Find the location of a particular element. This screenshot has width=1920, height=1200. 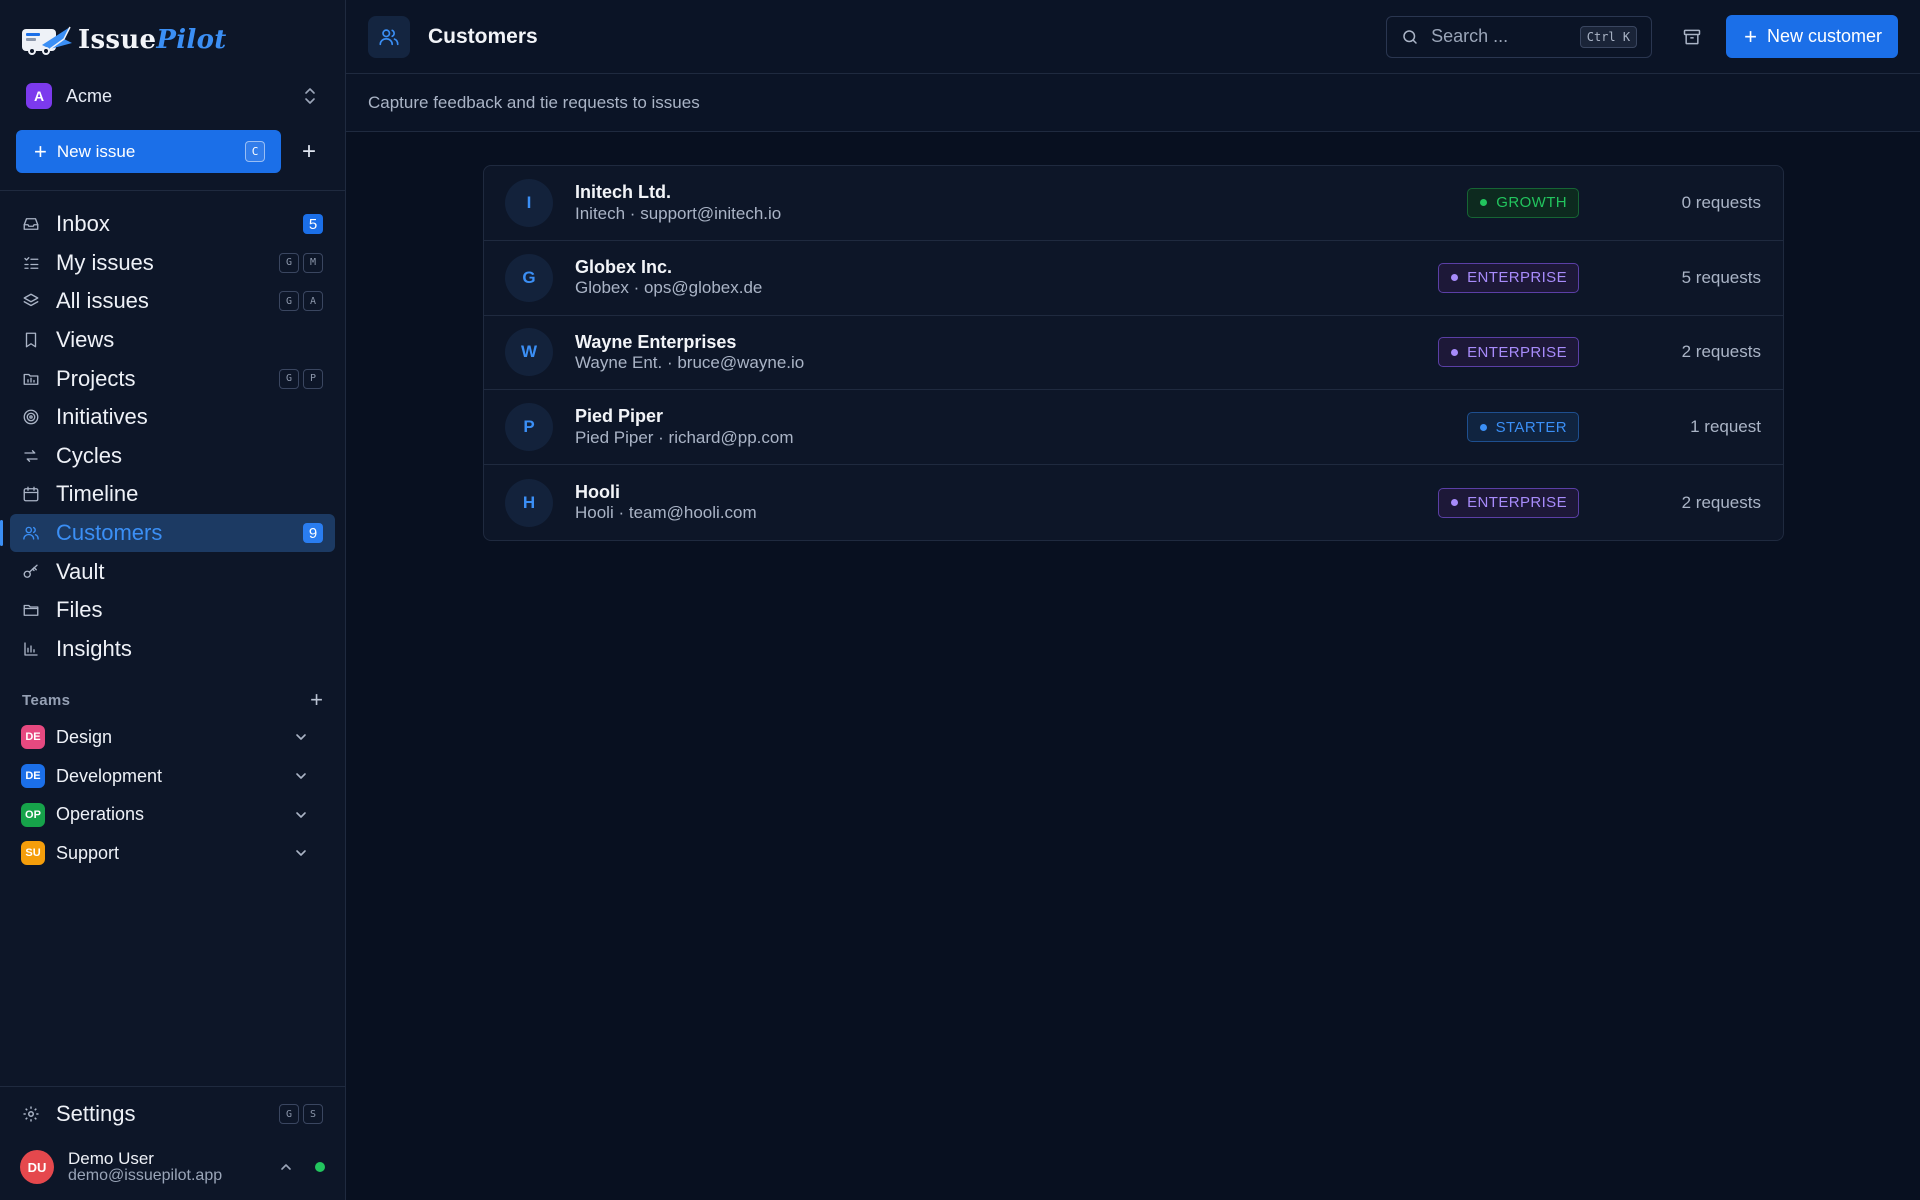

sidebar-item-files: Files is located at coordinates (172, 610).